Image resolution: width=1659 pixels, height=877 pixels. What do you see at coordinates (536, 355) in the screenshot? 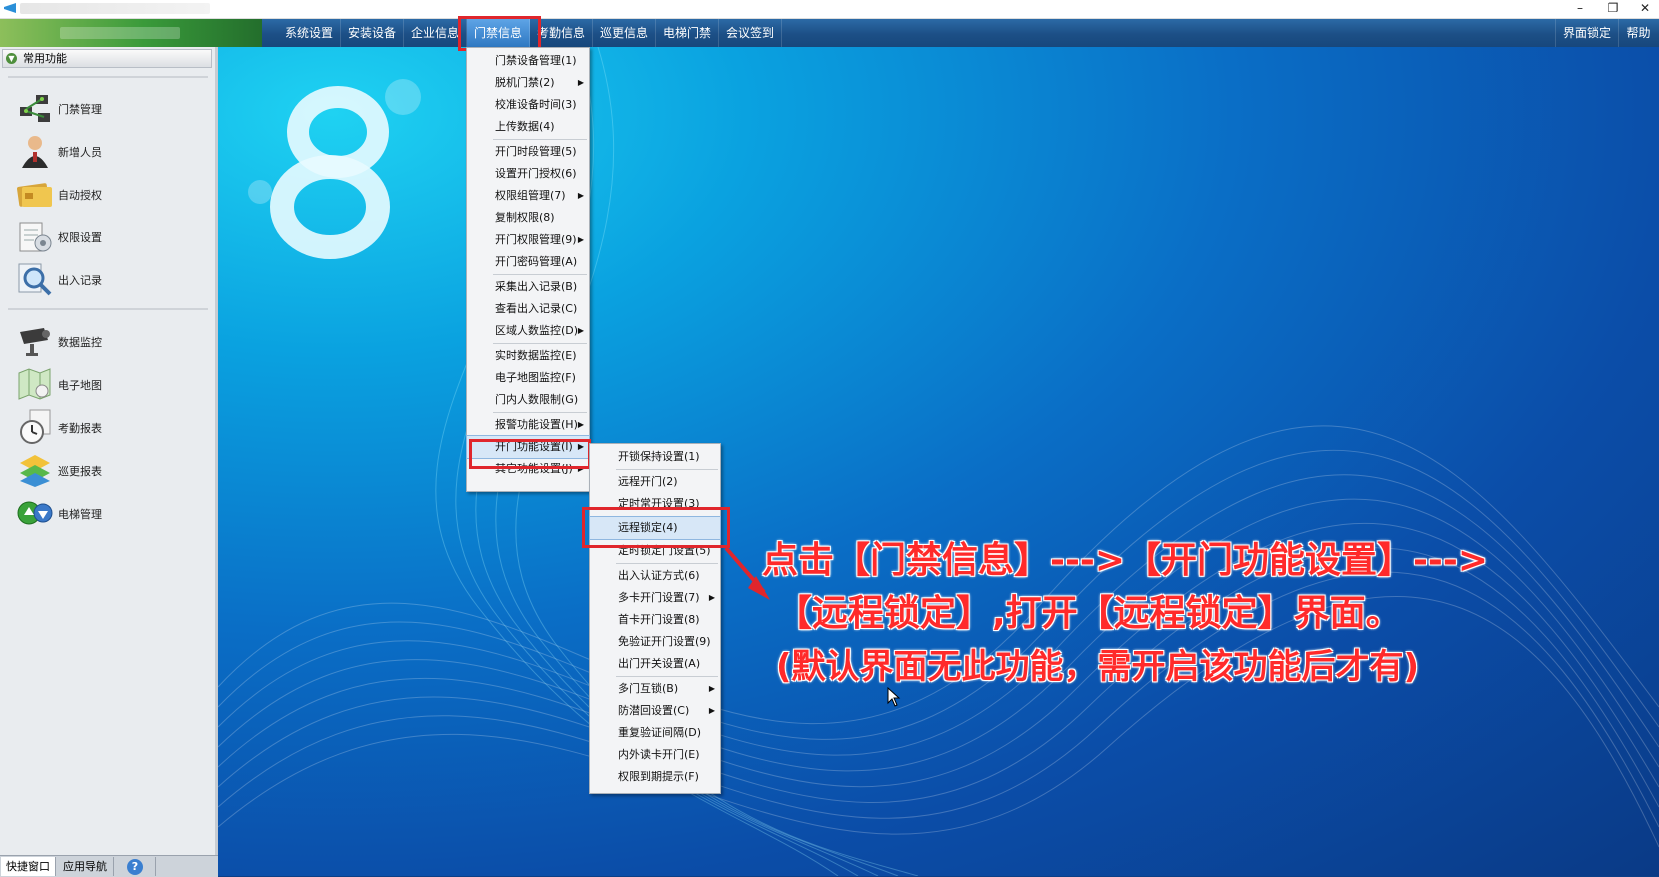
I see `menu-item-label: 实时数据监控(E)` at bounding box center [536, 355].